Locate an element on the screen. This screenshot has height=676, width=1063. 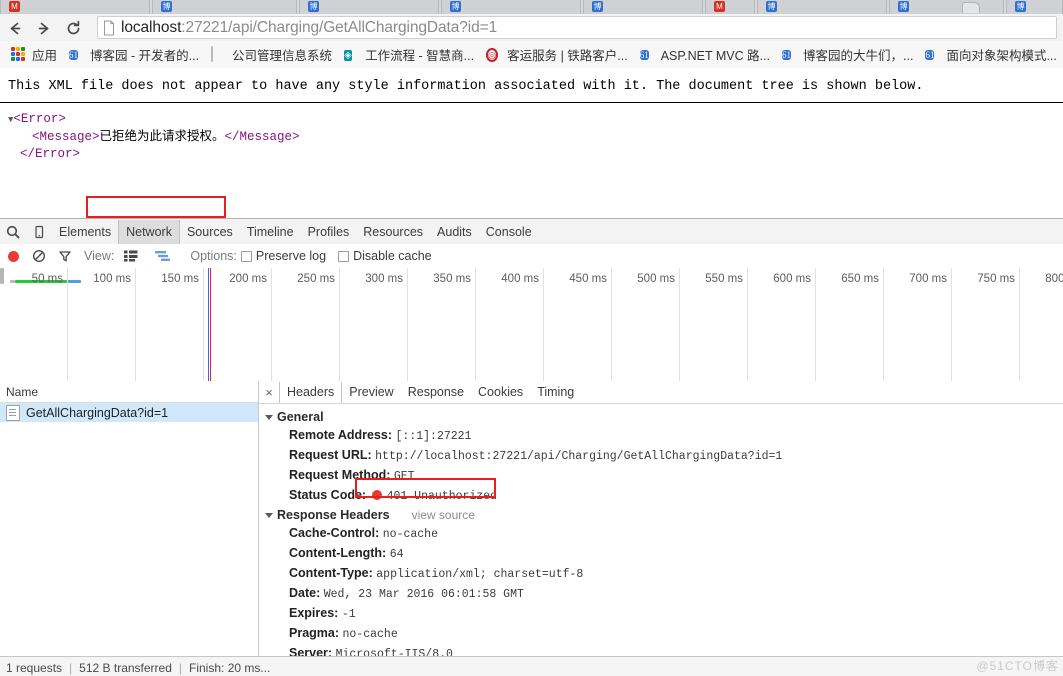
clear-button is located at coordinates (39, 256).